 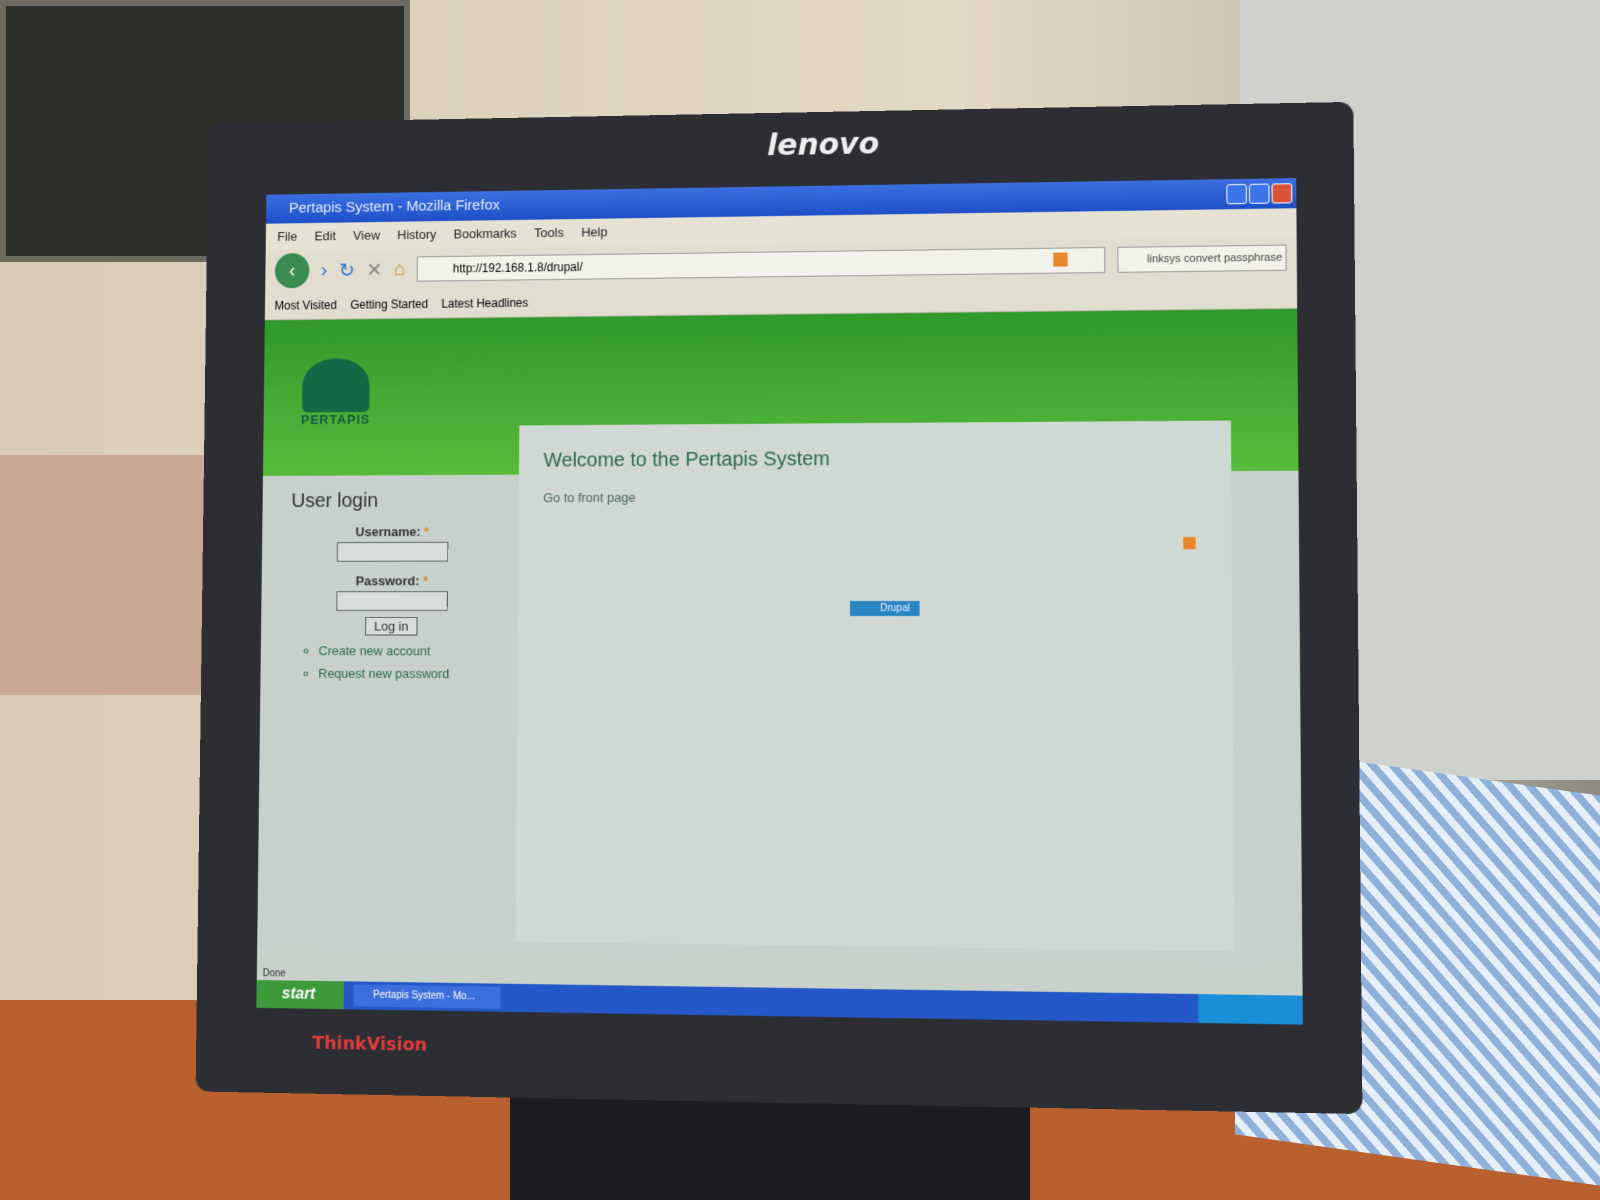 What do you see at coordinates (325, 236) in the screenshot?
I see `menu-edit: Edit` at bounding box center [325, 236].